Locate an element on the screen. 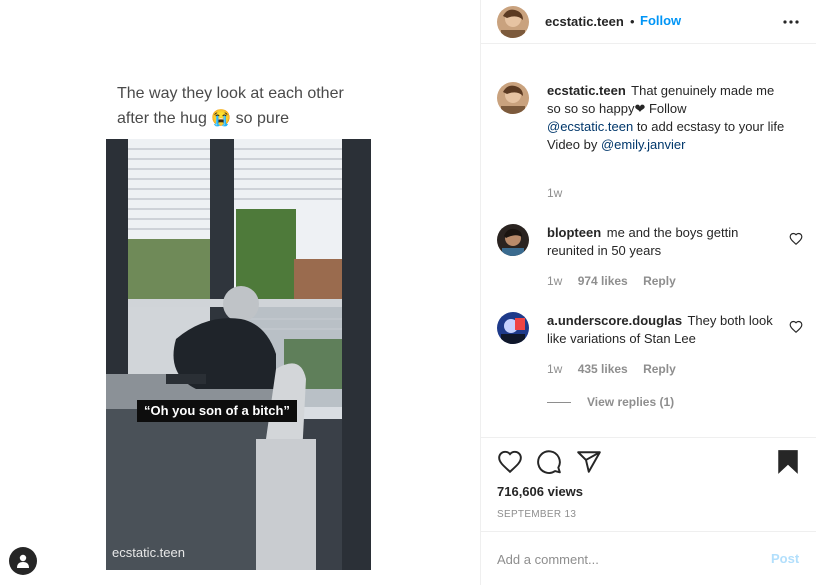 The image size is (816, 585). author-avatar is located at coordinates (513, 22).